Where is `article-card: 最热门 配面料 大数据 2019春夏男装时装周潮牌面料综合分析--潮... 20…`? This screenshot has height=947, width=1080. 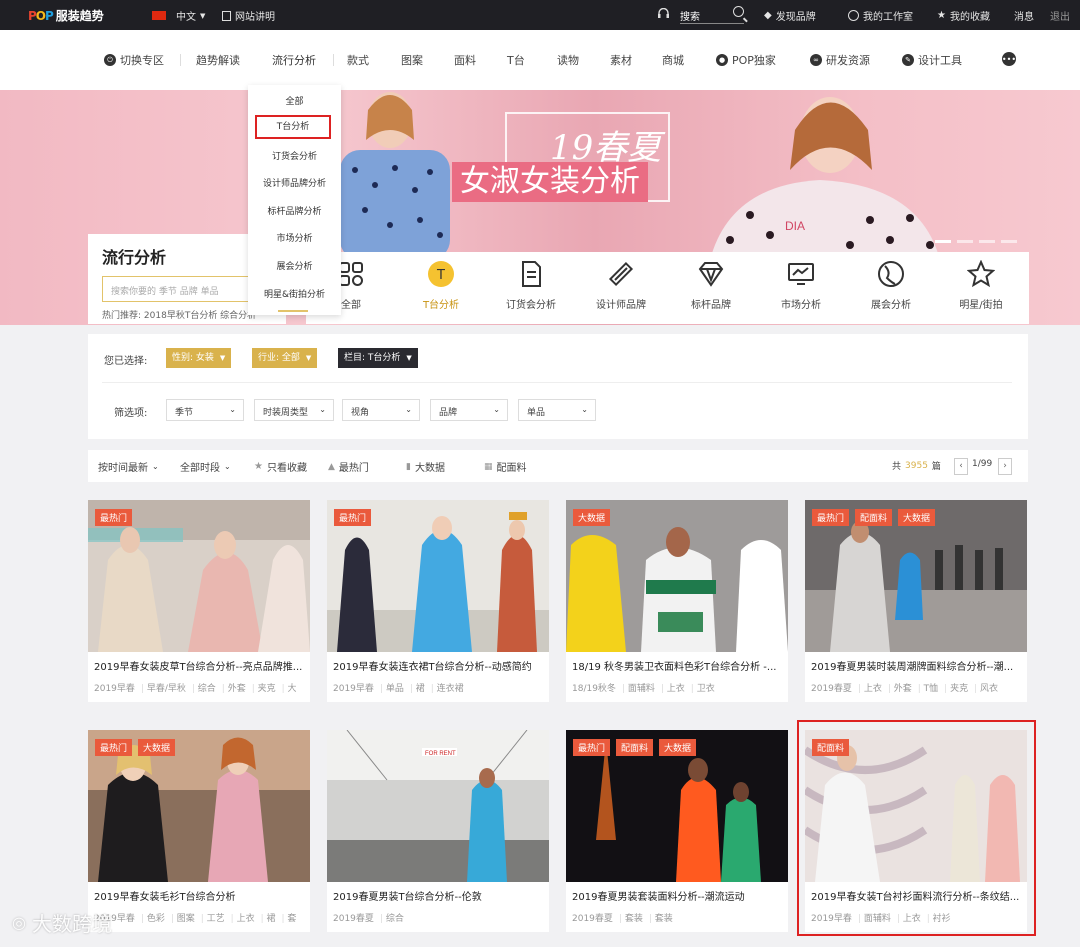
article-card: 最热门 配面料 大数据 2019春夏男装时装周潮牌面料综合分析--潮... 20… is located at coordinates (916, 601).